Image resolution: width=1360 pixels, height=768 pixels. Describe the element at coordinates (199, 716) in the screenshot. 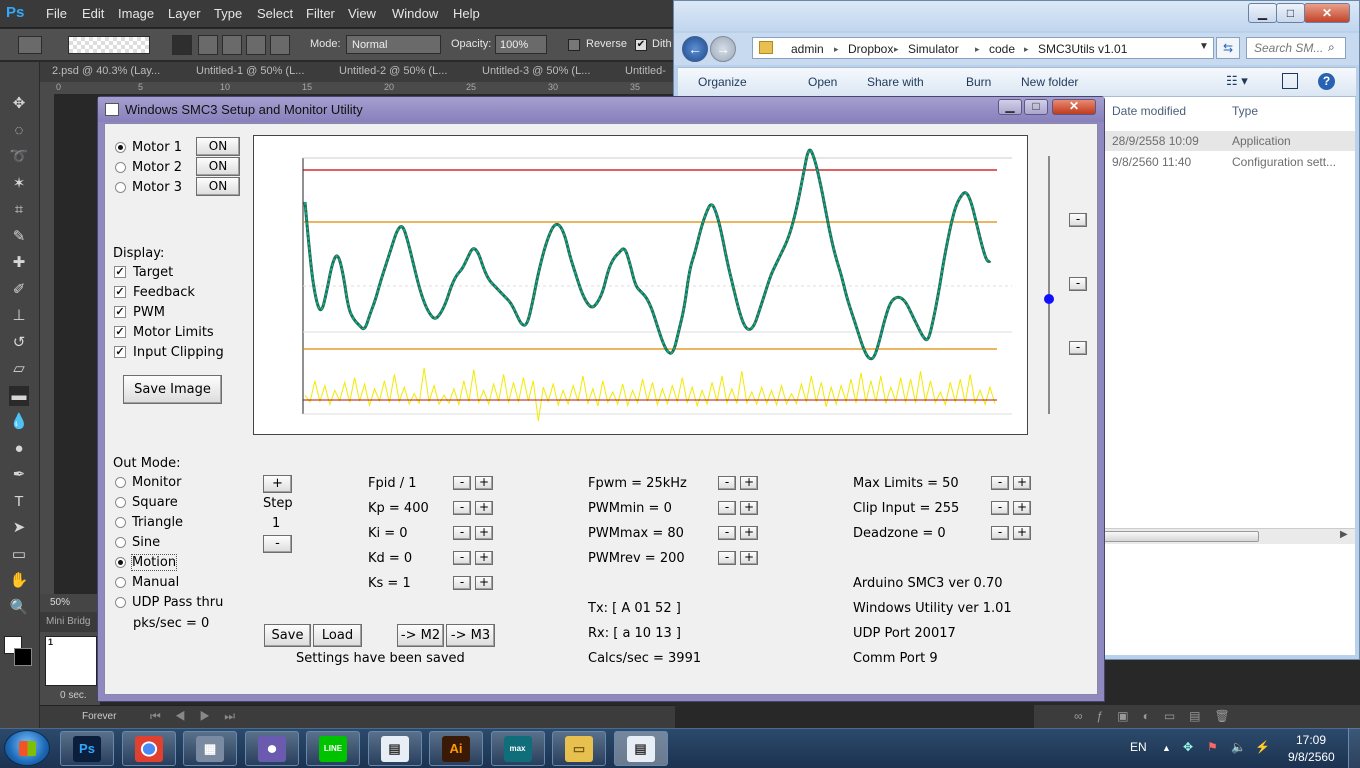

I see `playback-controls-icon: ⏮◀▶⏭` at that location.